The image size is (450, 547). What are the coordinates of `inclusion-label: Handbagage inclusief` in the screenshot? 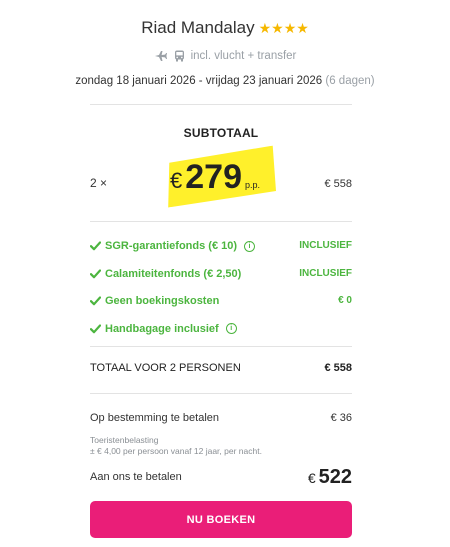 It's located at (162, 328).